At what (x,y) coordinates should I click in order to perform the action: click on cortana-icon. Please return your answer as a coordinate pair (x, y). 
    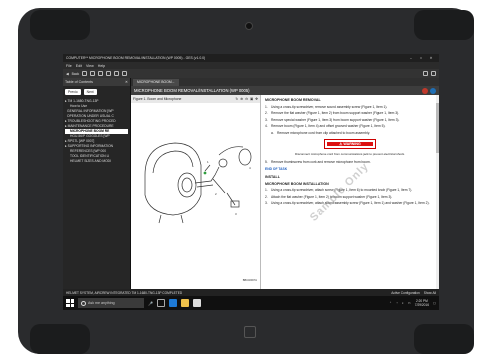
    Looking at the image, I should click on (83, 303).